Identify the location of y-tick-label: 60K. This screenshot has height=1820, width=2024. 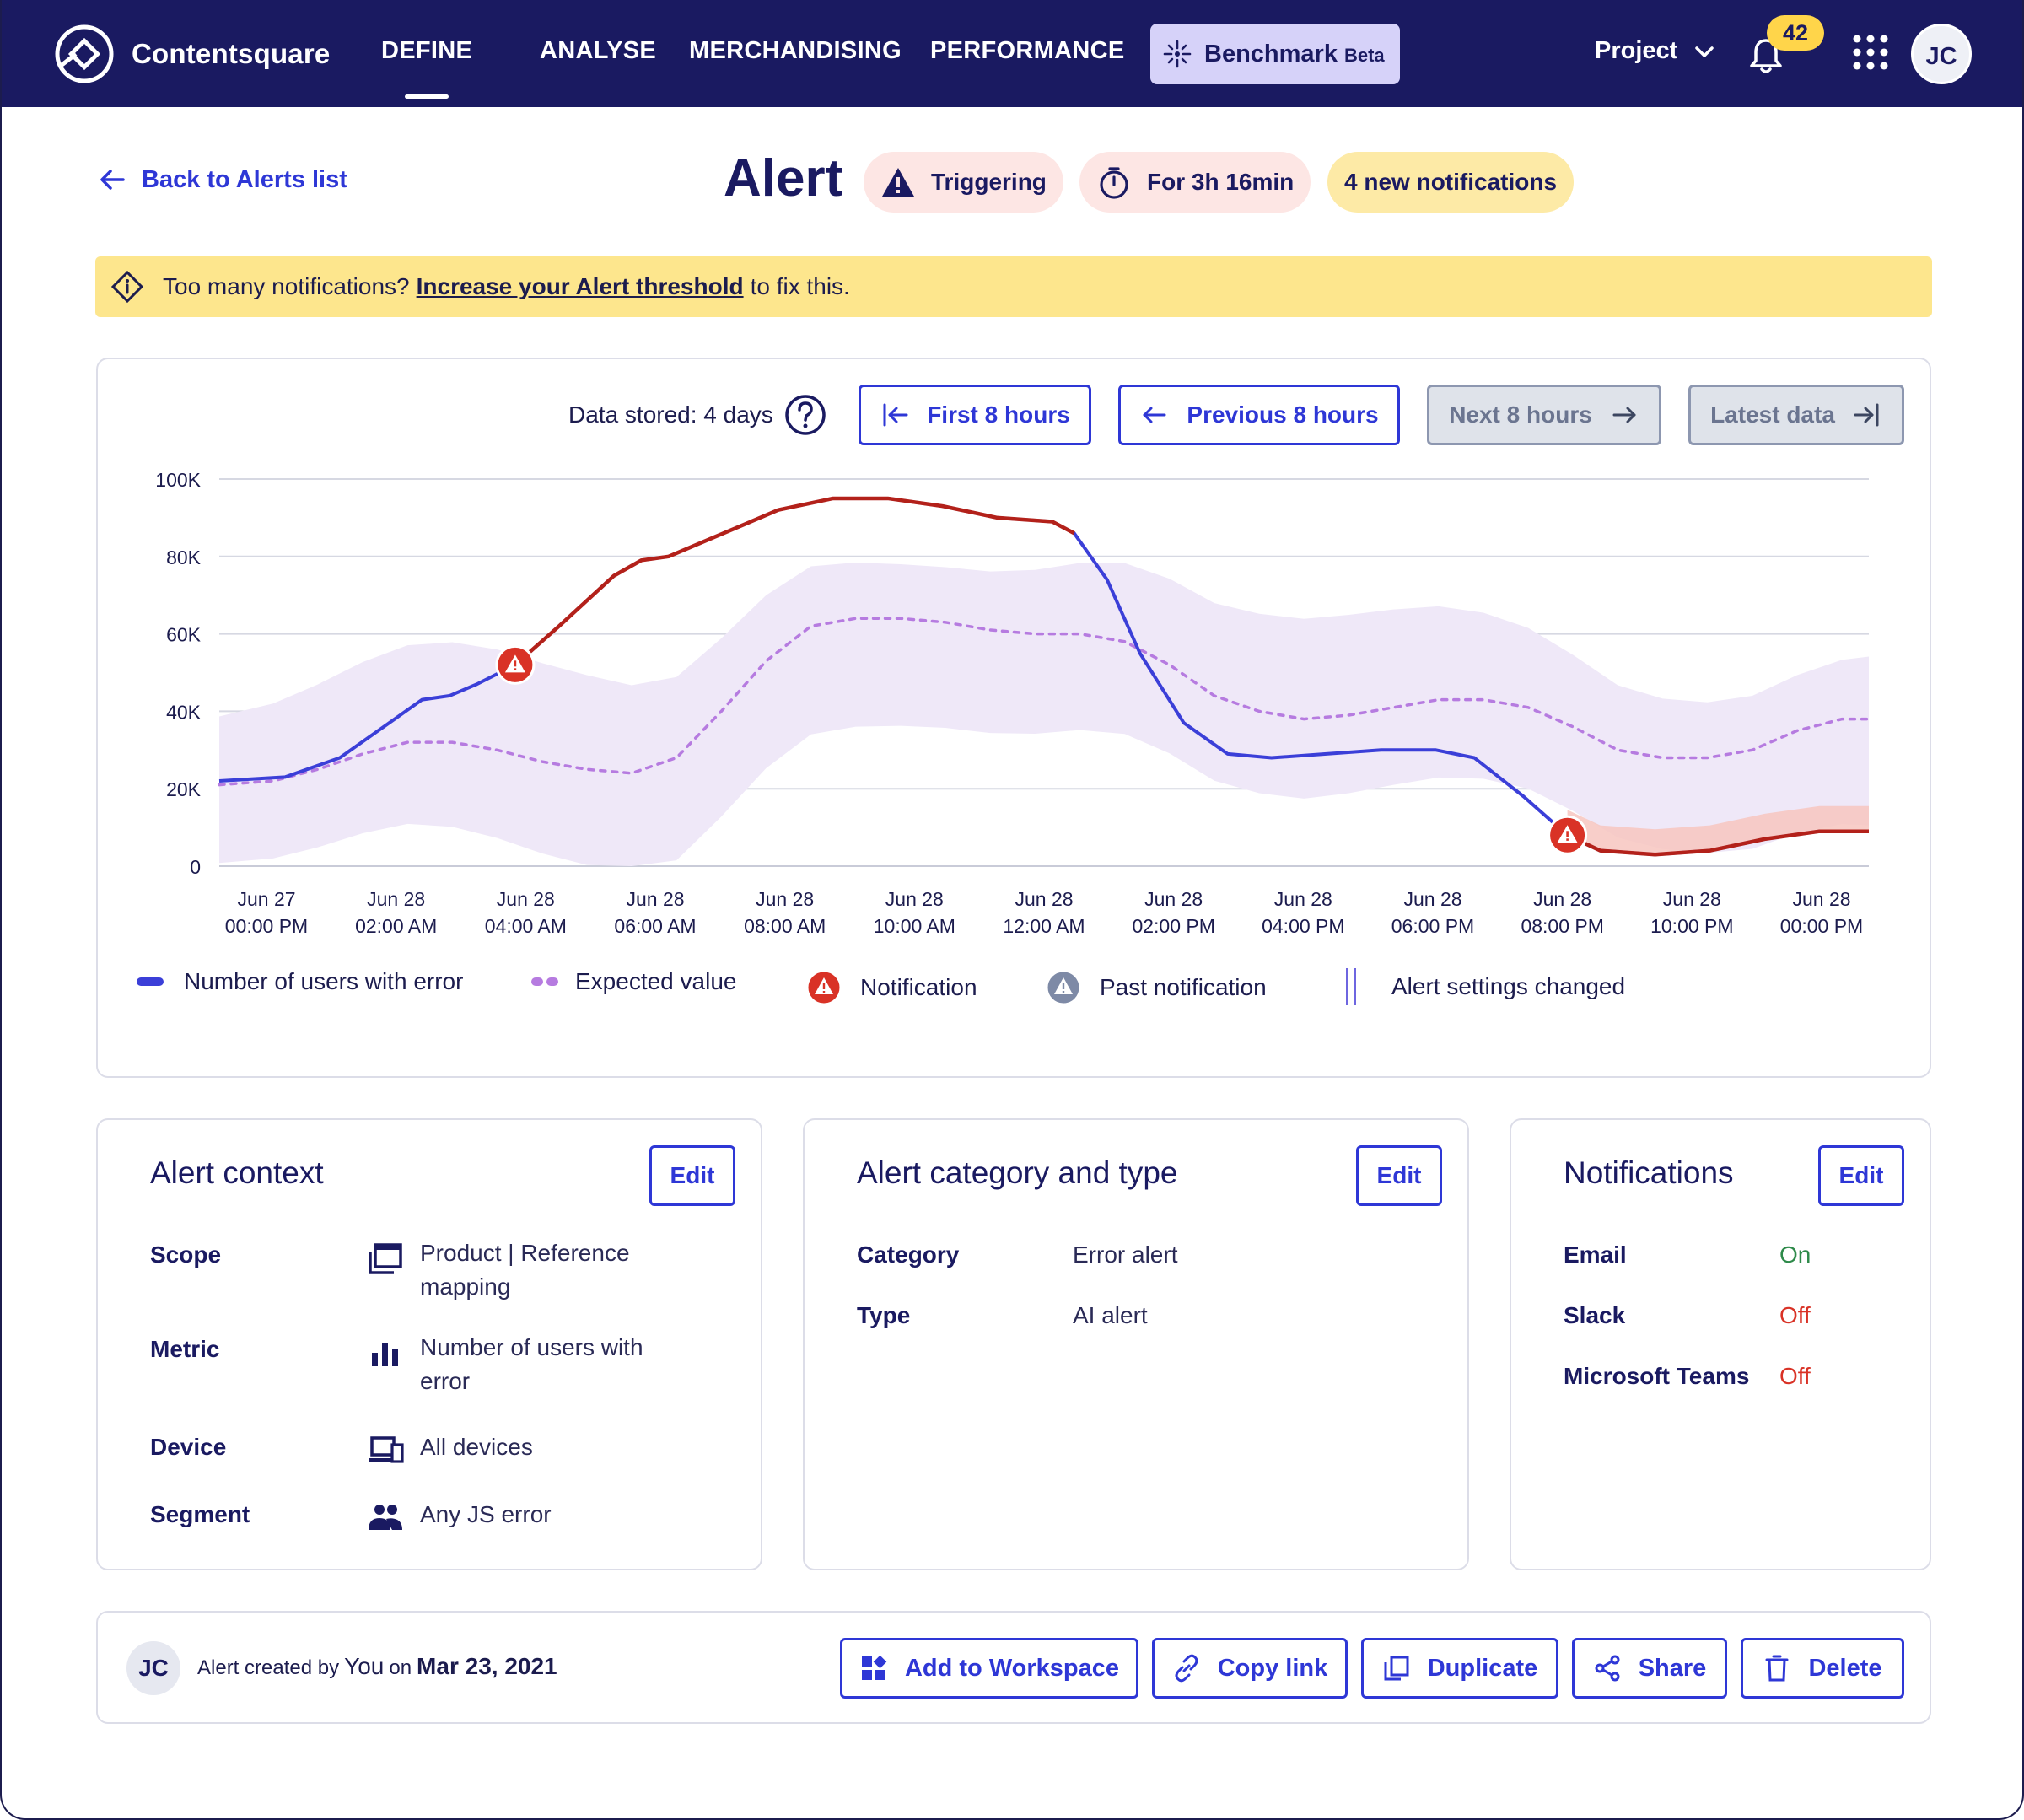
(184, 635).